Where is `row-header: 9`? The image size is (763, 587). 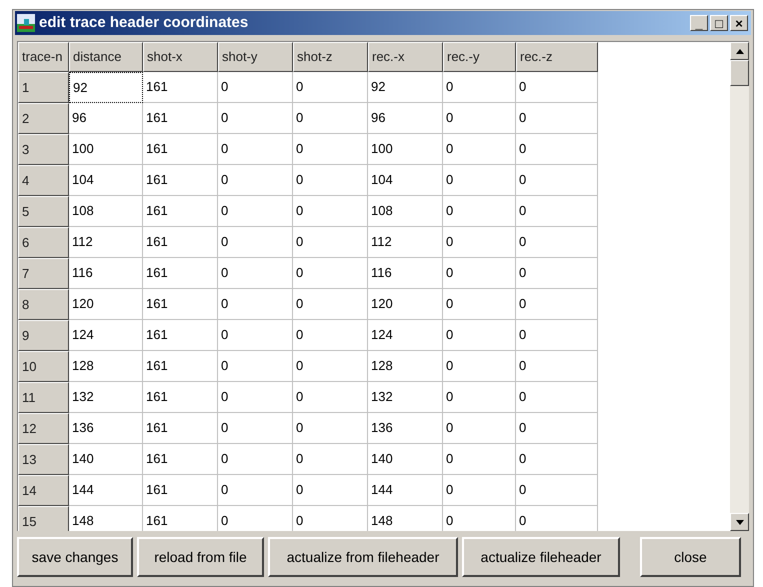 row-header: 9 is located at coordinates (43, 335).